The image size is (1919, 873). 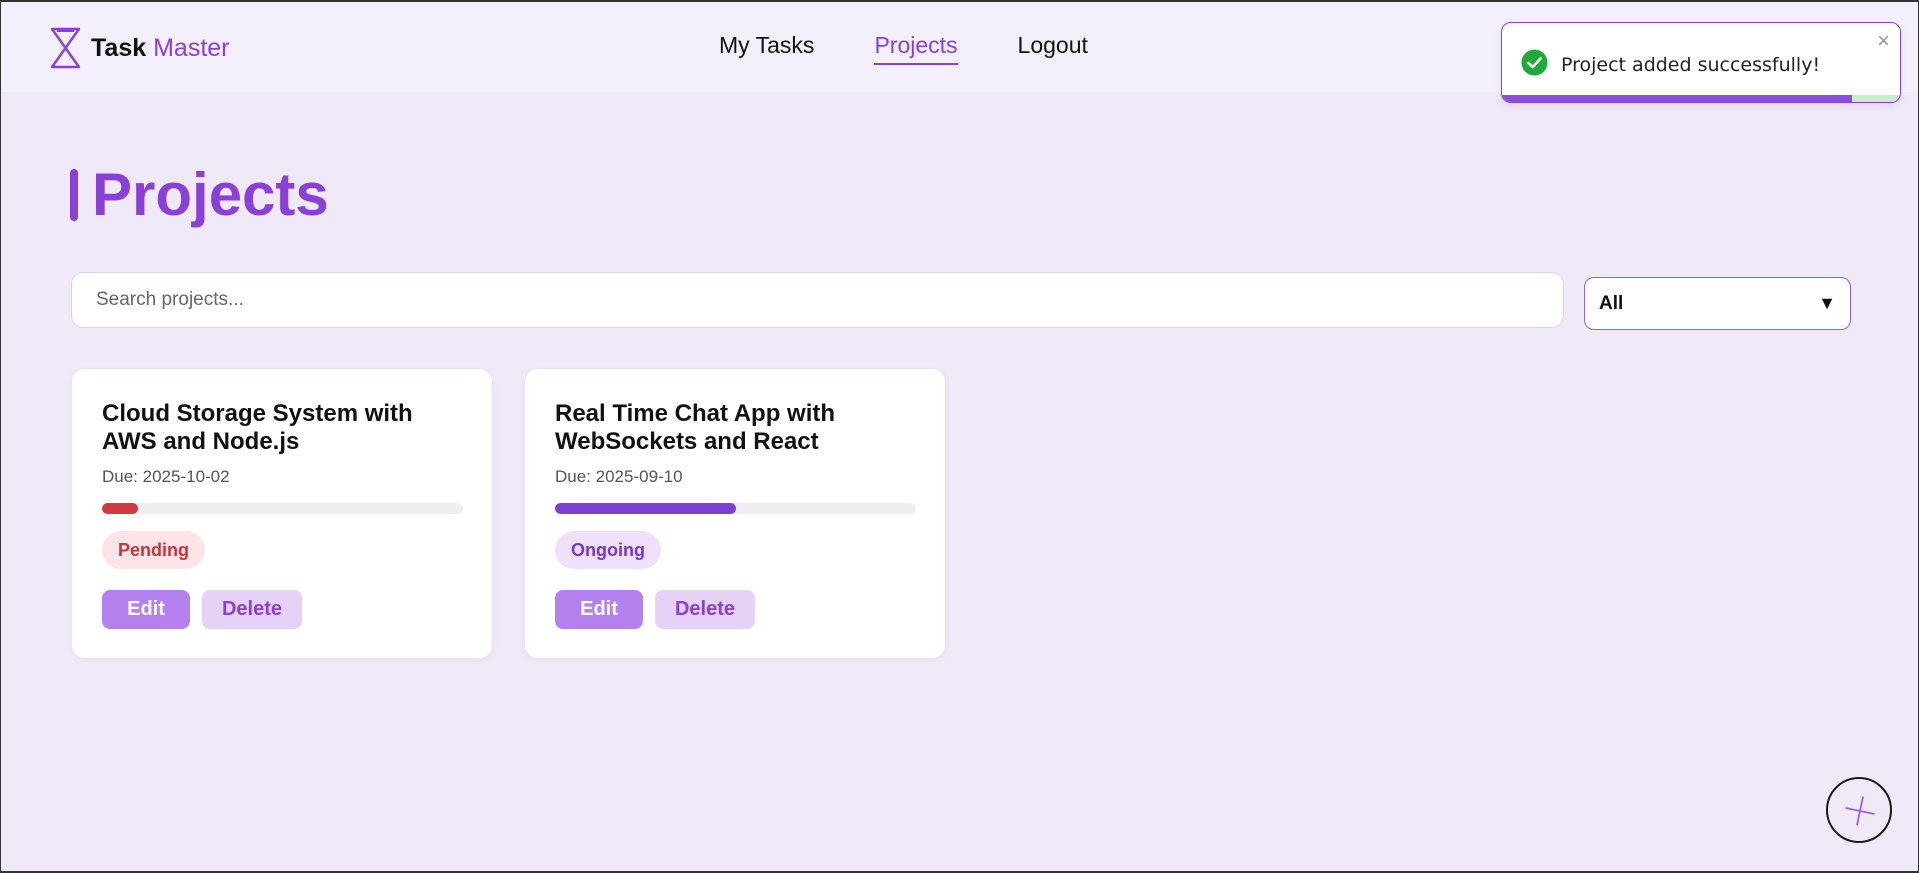 I want to click on brand-name-bold: Task, so click(x=119, y=47).